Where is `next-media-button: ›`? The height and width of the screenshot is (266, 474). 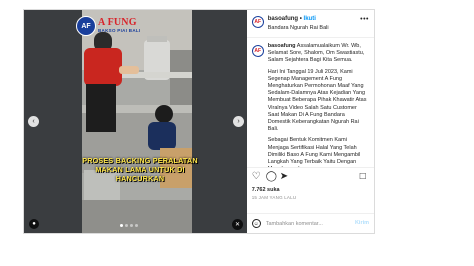 next-media-button: › is located at coordinates (238, 121).